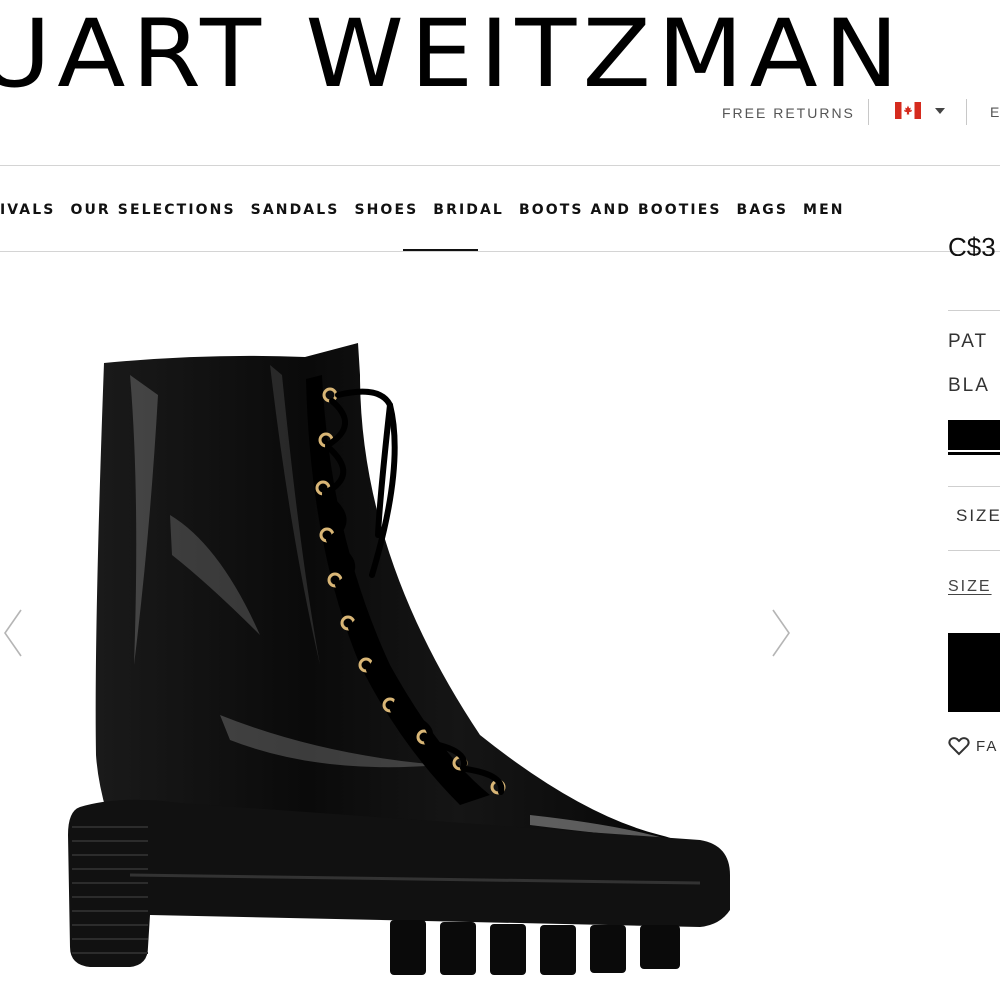  What do you see at coordinates (972, 244) in the screenshot?
I see `product-price: C$3` at bounding box center [972, 244].